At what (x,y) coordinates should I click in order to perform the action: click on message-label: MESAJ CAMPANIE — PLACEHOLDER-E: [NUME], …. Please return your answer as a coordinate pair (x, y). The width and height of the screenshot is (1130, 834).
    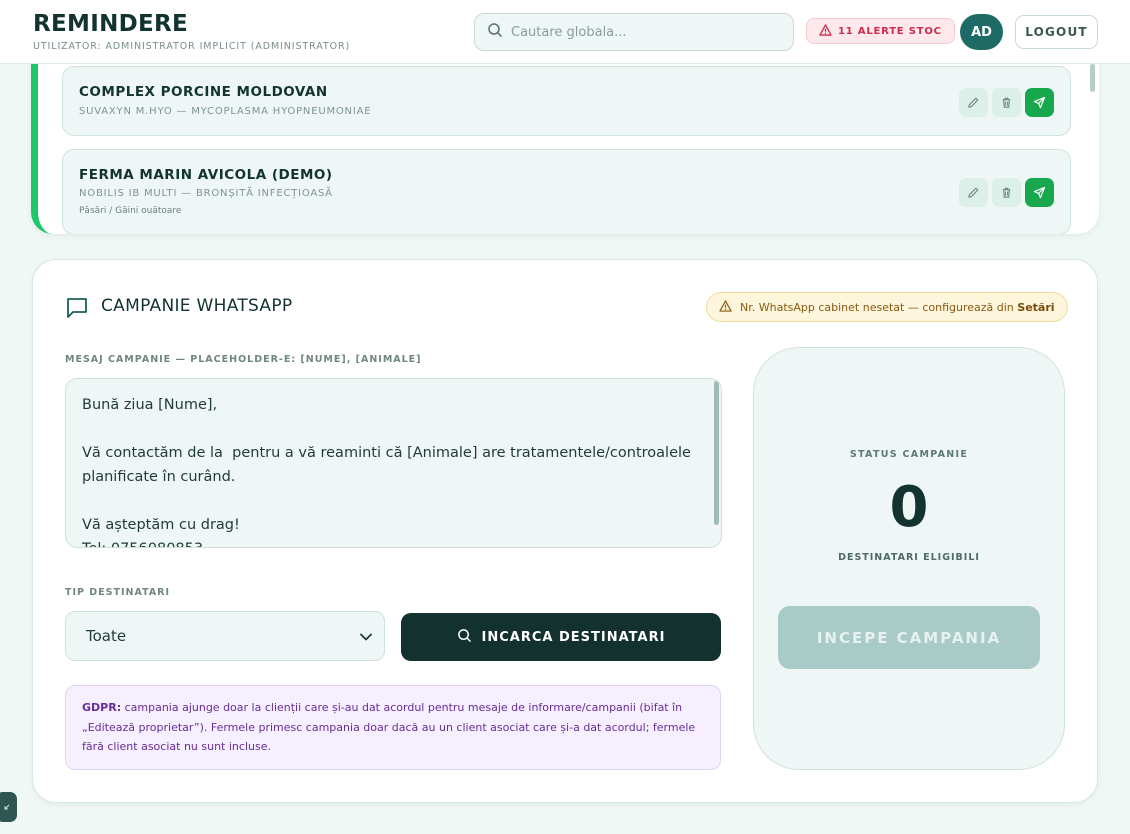
    Looking at the image, I should click on (243, 359).